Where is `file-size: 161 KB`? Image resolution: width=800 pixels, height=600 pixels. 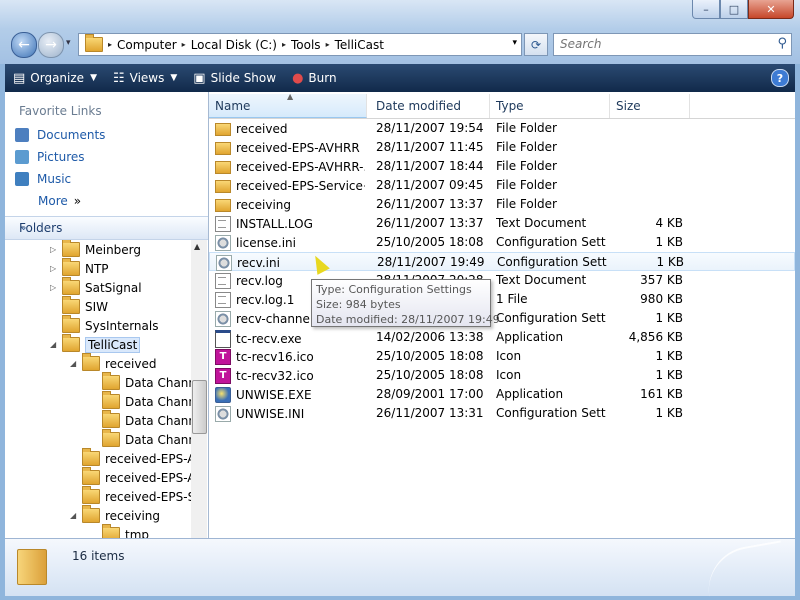 file-size: 161 KB is located at coordinates (661, 394).